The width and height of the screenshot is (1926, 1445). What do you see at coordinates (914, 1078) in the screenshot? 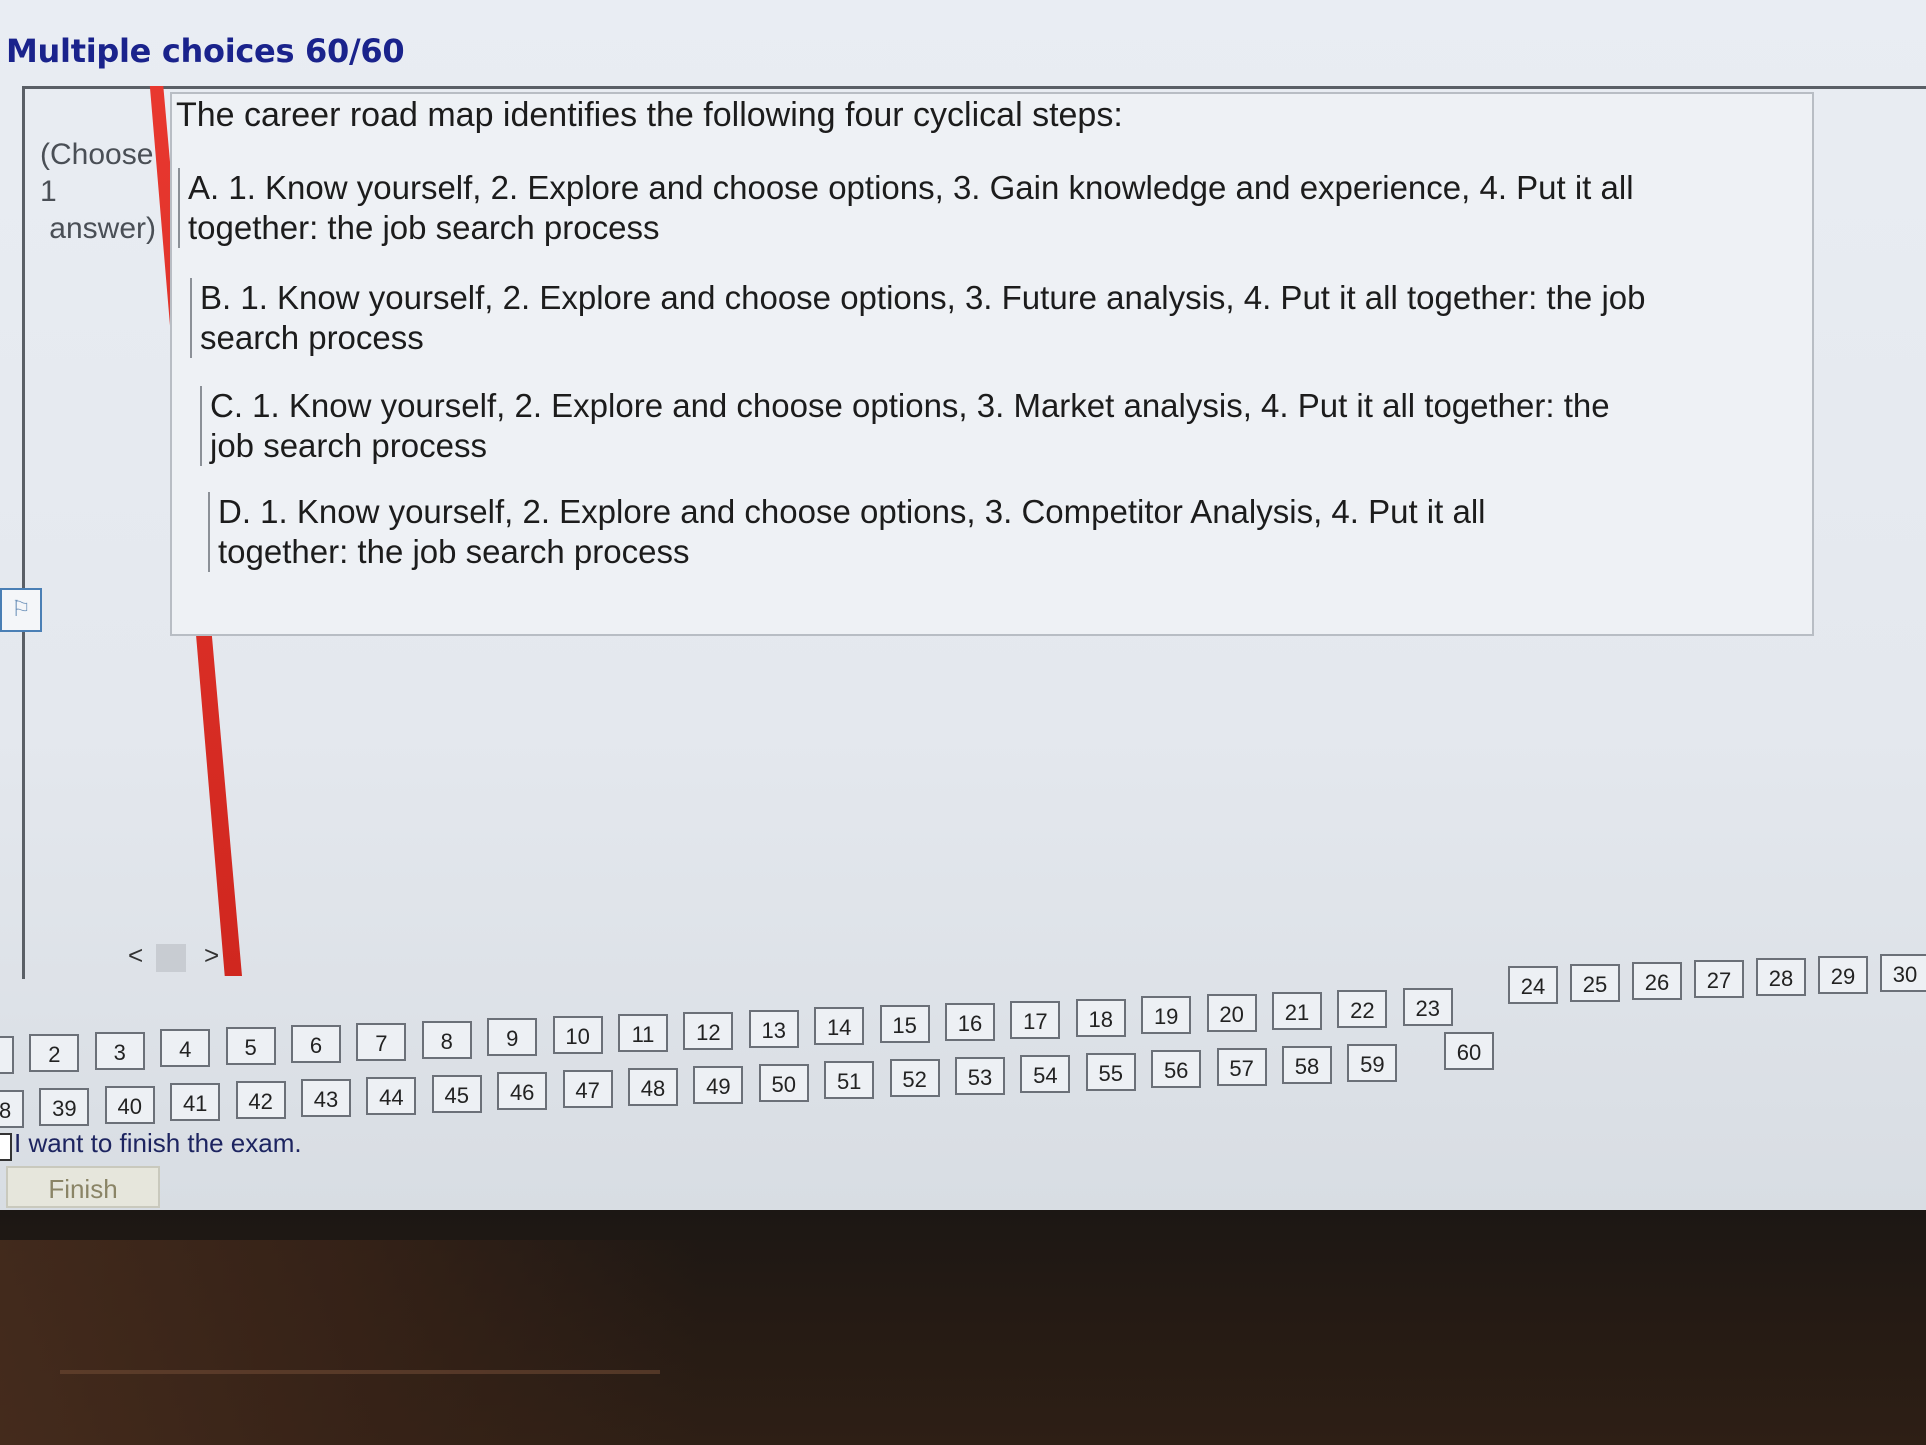
I see `question-button: 52` at bounding box center [914, 1078].